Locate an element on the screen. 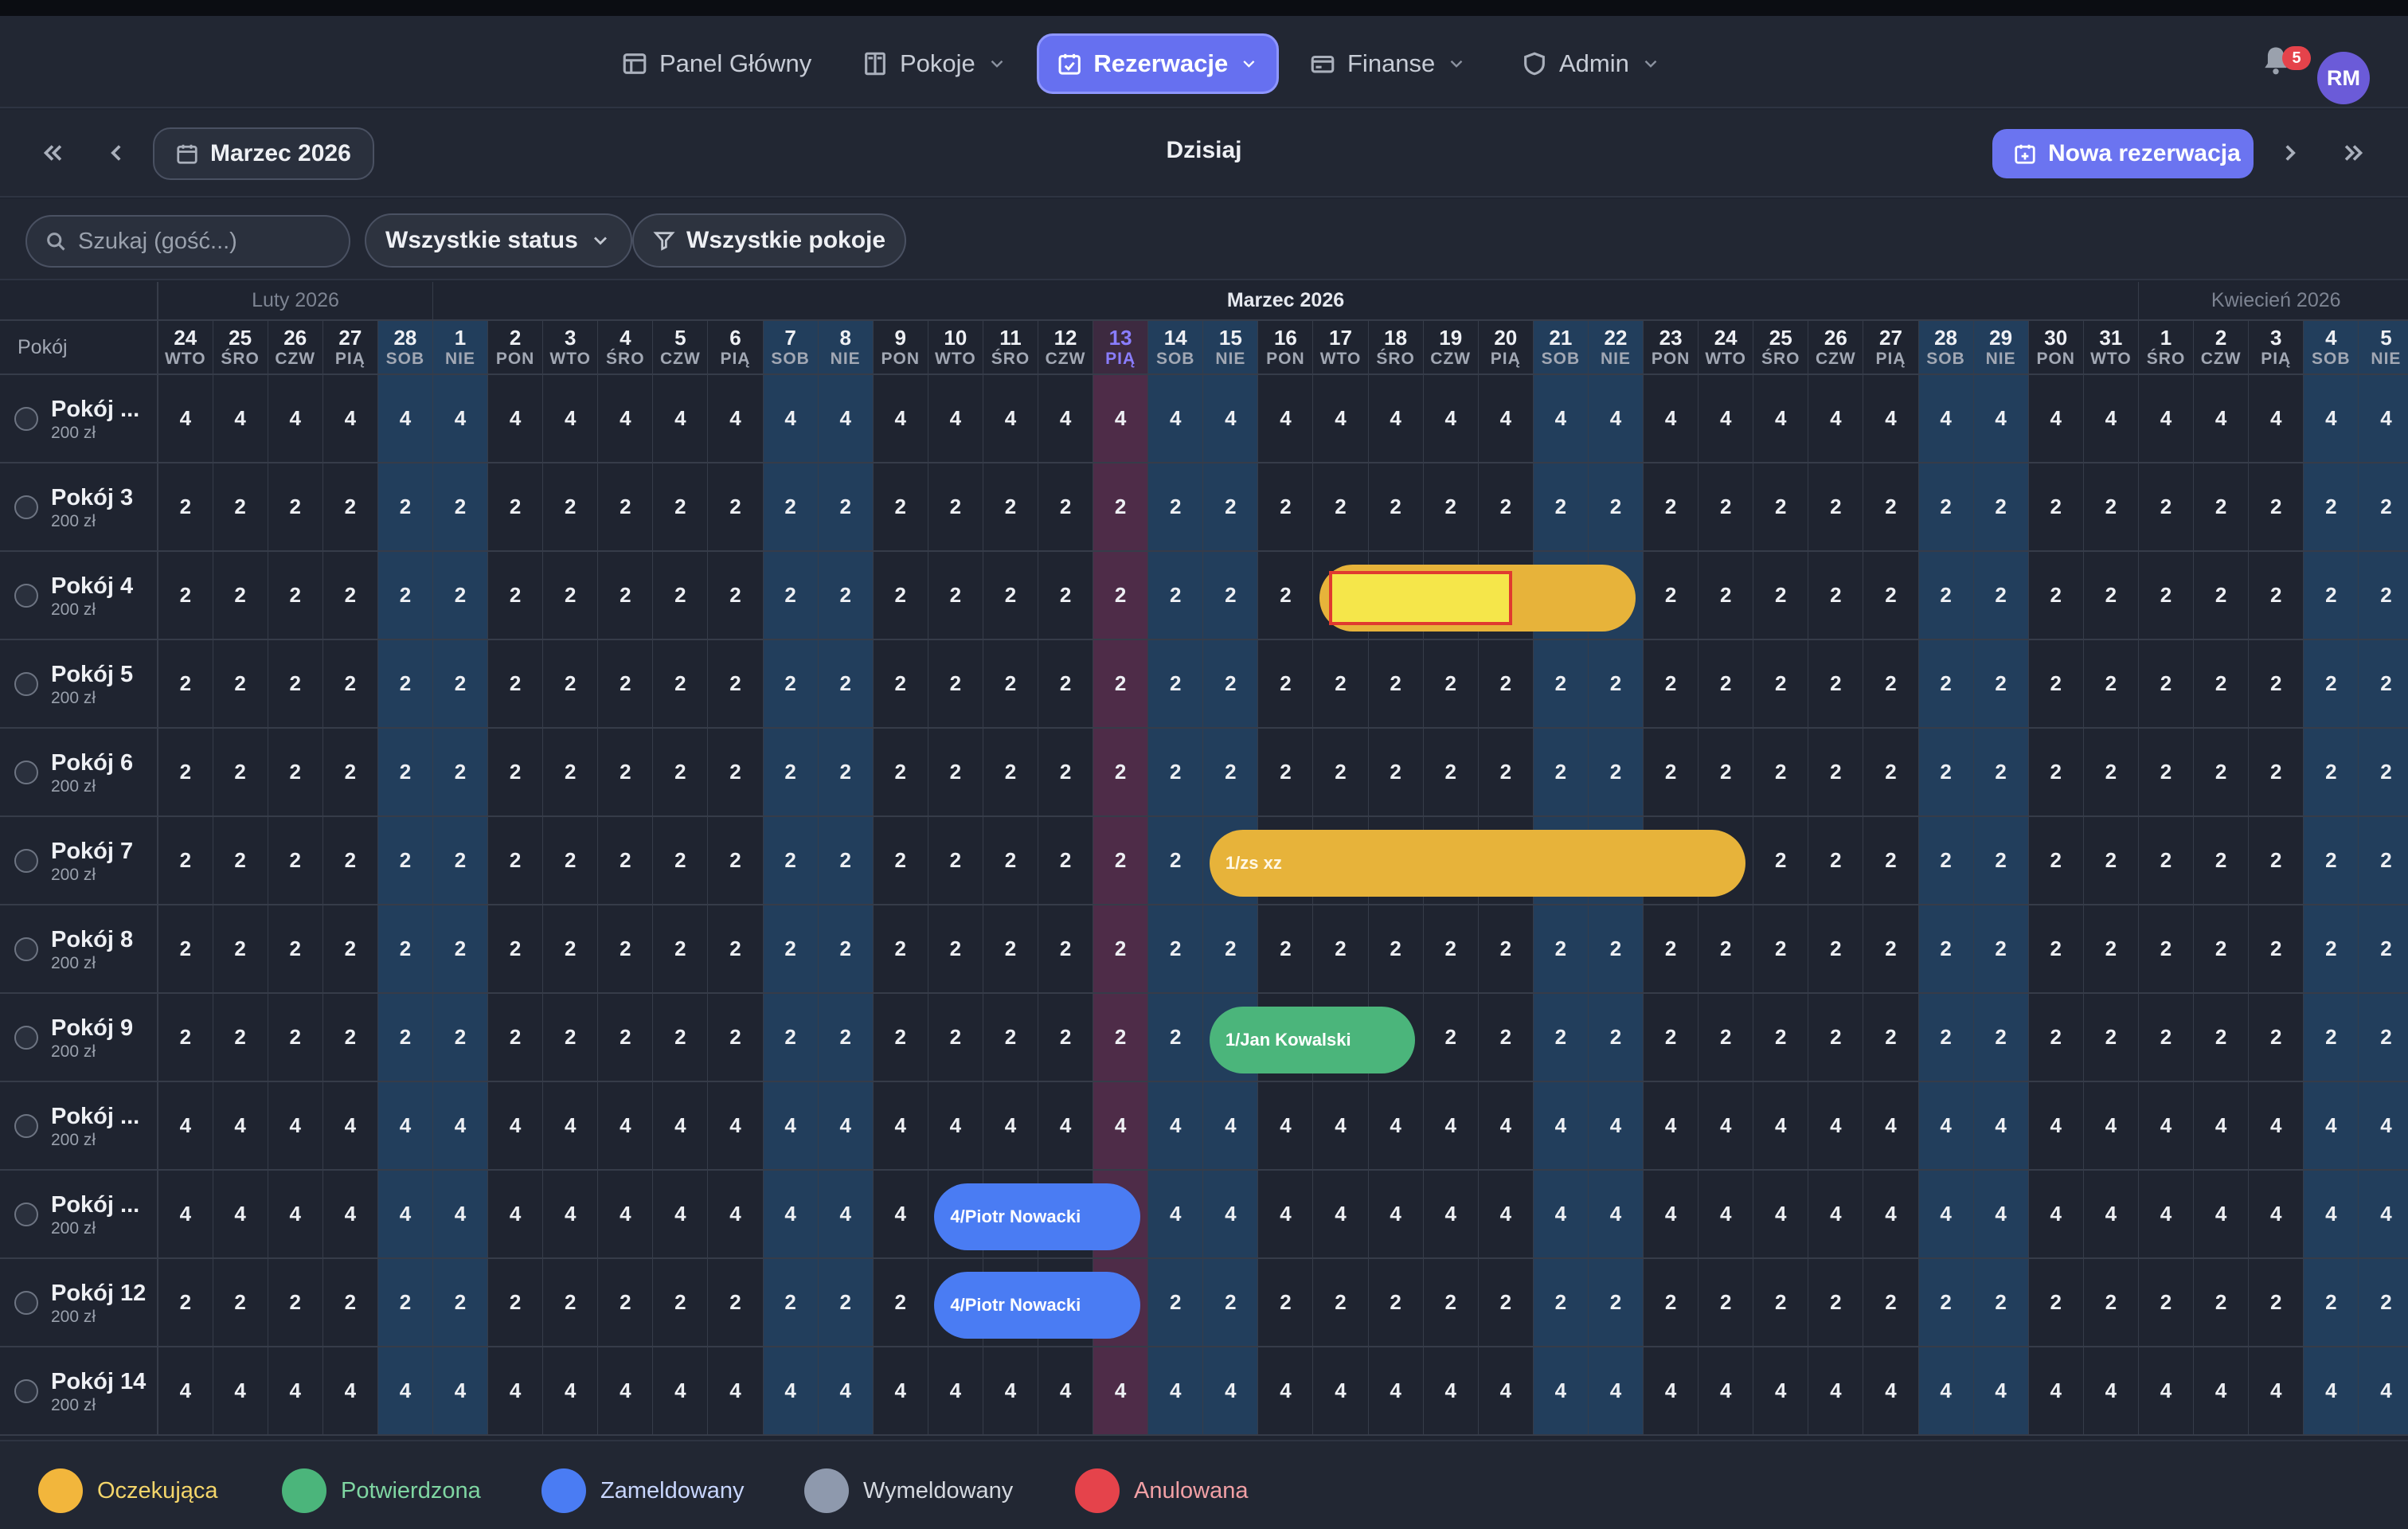 This screenshot has width=2408, height=1529. today-button: Dzisiaj is located at coordinates (1204, 150).